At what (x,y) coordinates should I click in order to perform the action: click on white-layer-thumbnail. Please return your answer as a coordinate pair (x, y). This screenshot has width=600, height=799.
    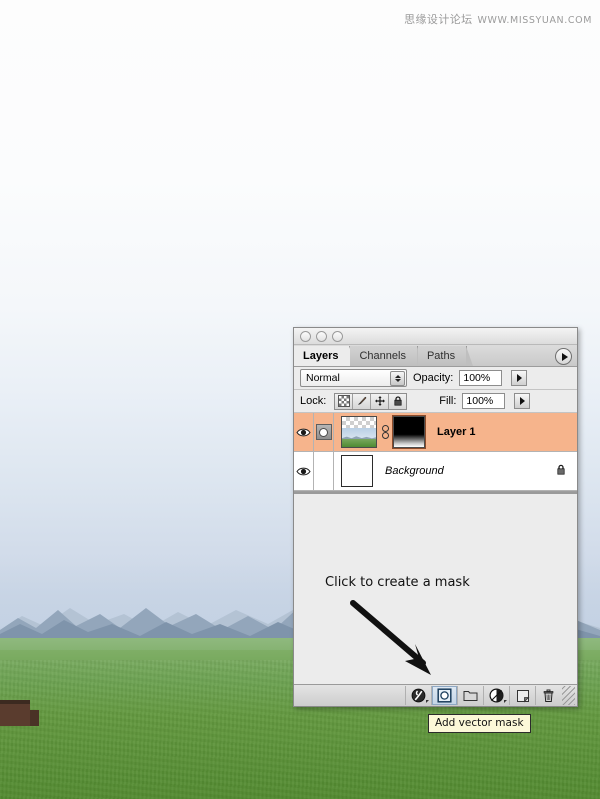
    Looking at the image, I should click on (357, 471).